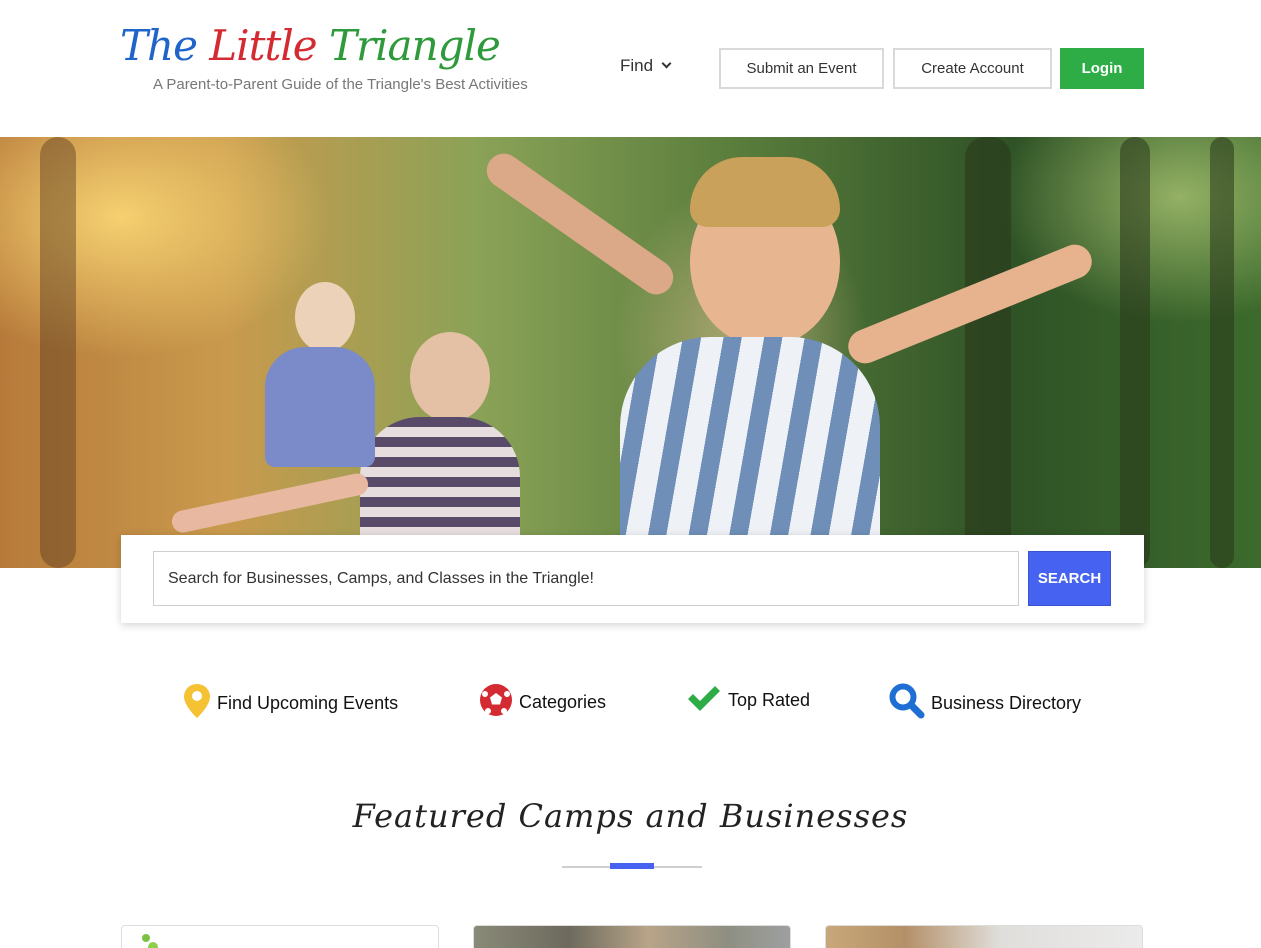 This screenshot has height=948, width=1261. I want to click on logo-word-triangle: Triangle, so click(415, 45).